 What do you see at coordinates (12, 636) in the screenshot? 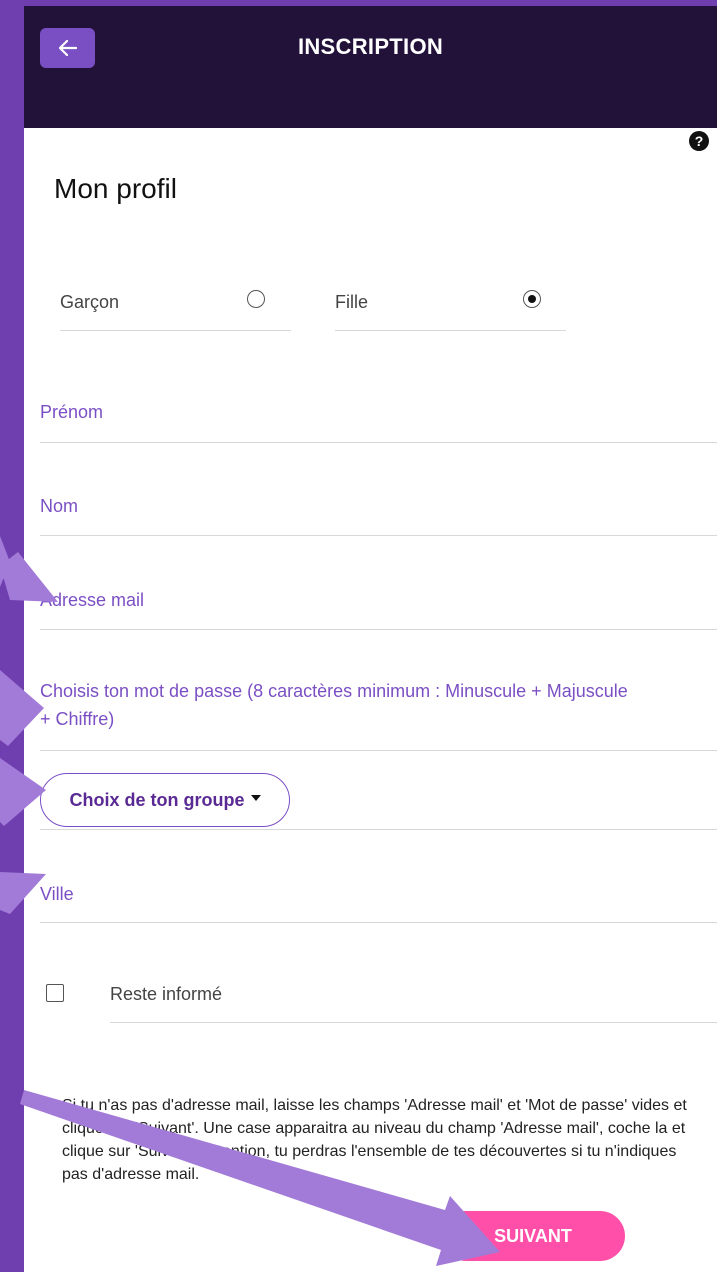
I see `side-panel` at bounding box center [12, 636].